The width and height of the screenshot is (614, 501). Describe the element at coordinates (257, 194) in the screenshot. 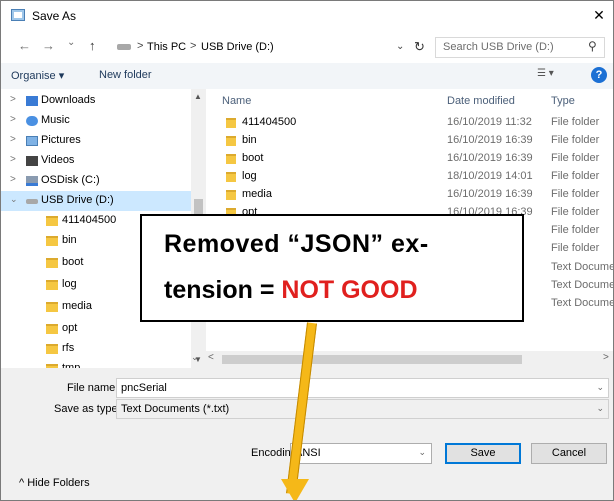

I see `file-name: media` at that location.